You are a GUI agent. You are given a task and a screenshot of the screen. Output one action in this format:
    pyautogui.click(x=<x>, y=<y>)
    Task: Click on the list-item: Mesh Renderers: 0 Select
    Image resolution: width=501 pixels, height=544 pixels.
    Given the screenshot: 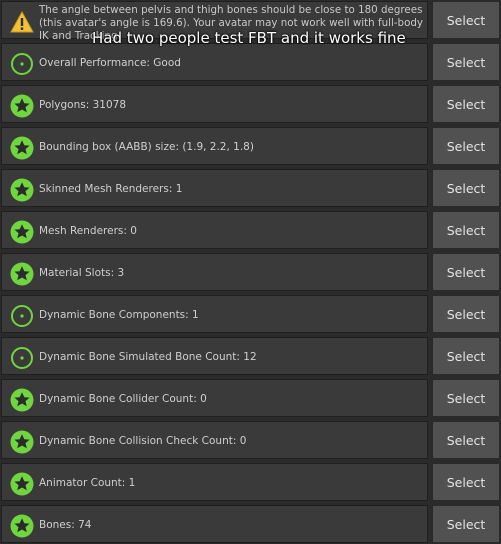 What is the action you would take?
    pyautogui.click(x=250, y=230)
    